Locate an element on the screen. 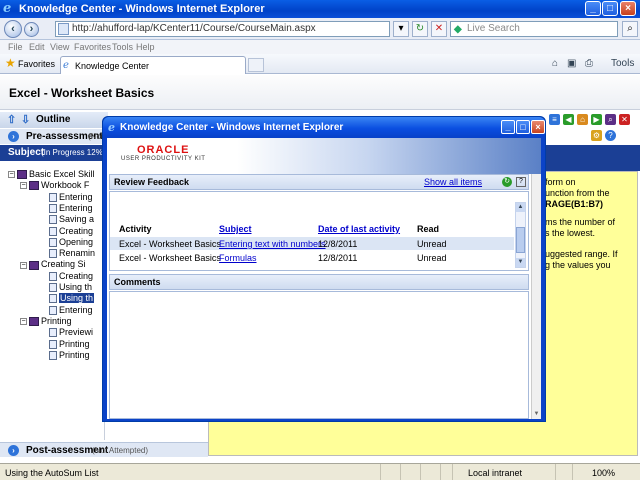 The width and height of the screenshot is (640, 480). row-subject-link: Entering text with numbers is located at coordinates (272, 244).